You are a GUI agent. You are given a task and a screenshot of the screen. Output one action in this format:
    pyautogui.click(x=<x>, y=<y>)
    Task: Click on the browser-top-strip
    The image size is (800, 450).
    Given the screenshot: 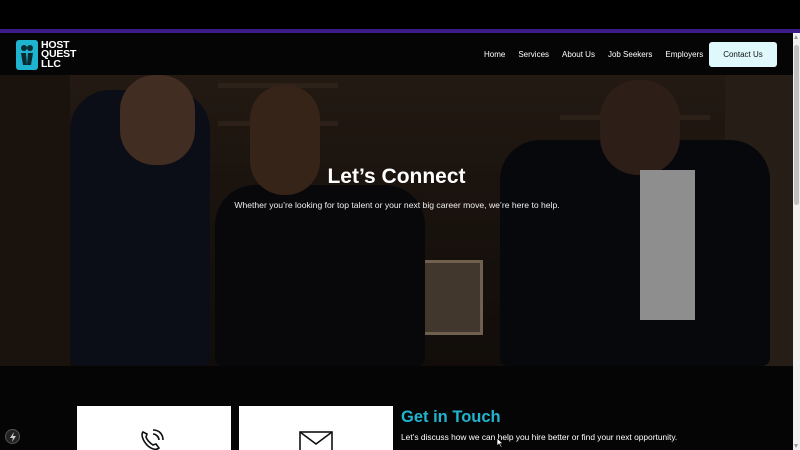 What is the action you would take?
    pyautogui.click(x=400, y=14)
    